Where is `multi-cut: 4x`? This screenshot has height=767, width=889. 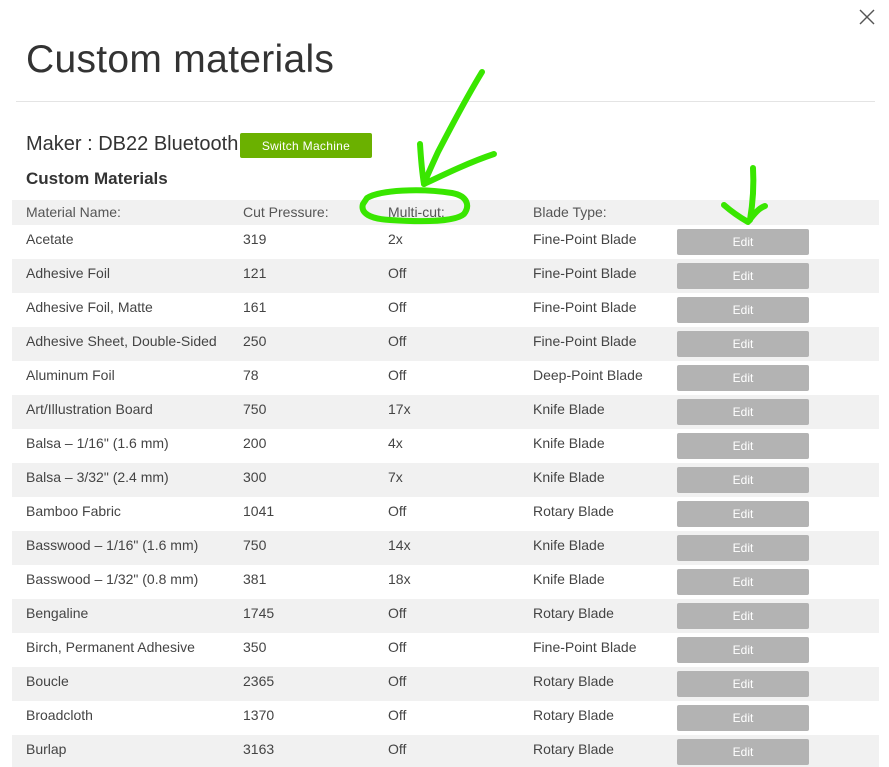
multi-cut: 4x is located at coordinates (395, 443).